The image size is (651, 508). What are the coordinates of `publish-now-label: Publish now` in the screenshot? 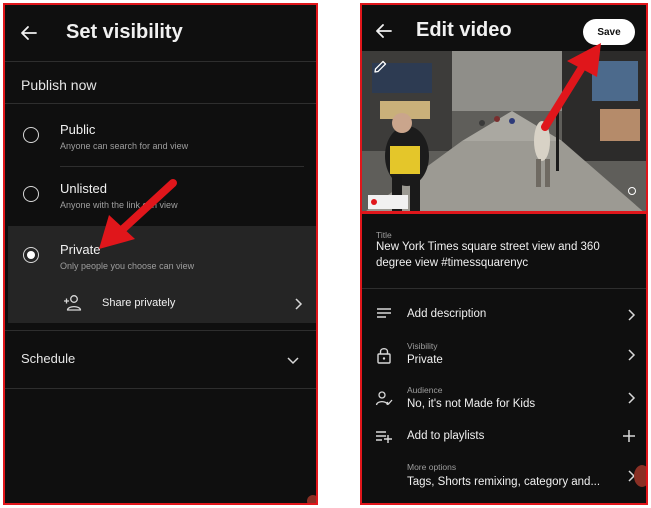 It's located at (59, 85).